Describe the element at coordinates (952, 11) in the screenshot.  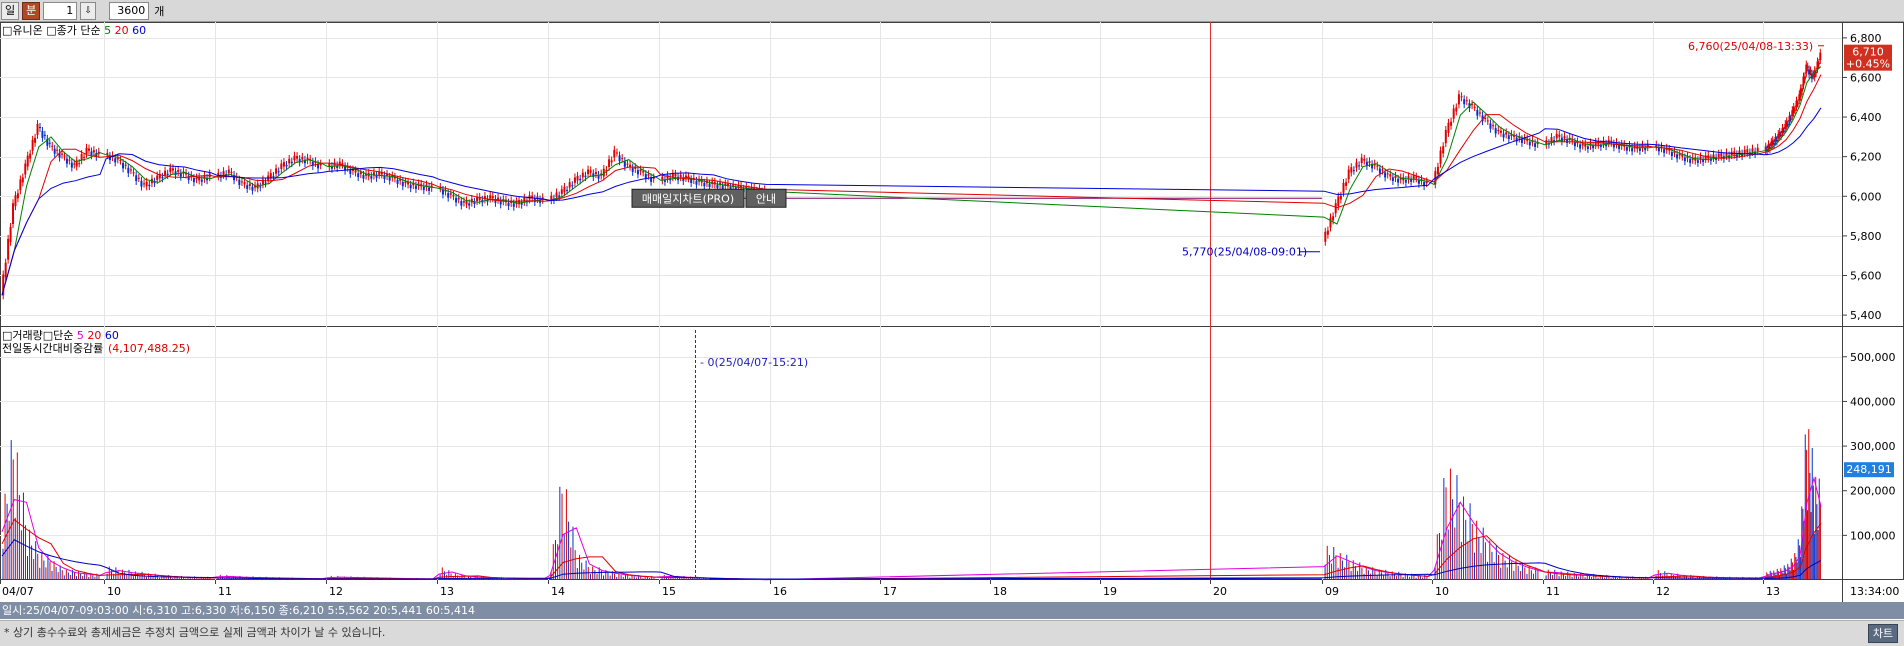
I see `chart-toolbar: 일 분 1 ⇩ 3600 개` at that location.